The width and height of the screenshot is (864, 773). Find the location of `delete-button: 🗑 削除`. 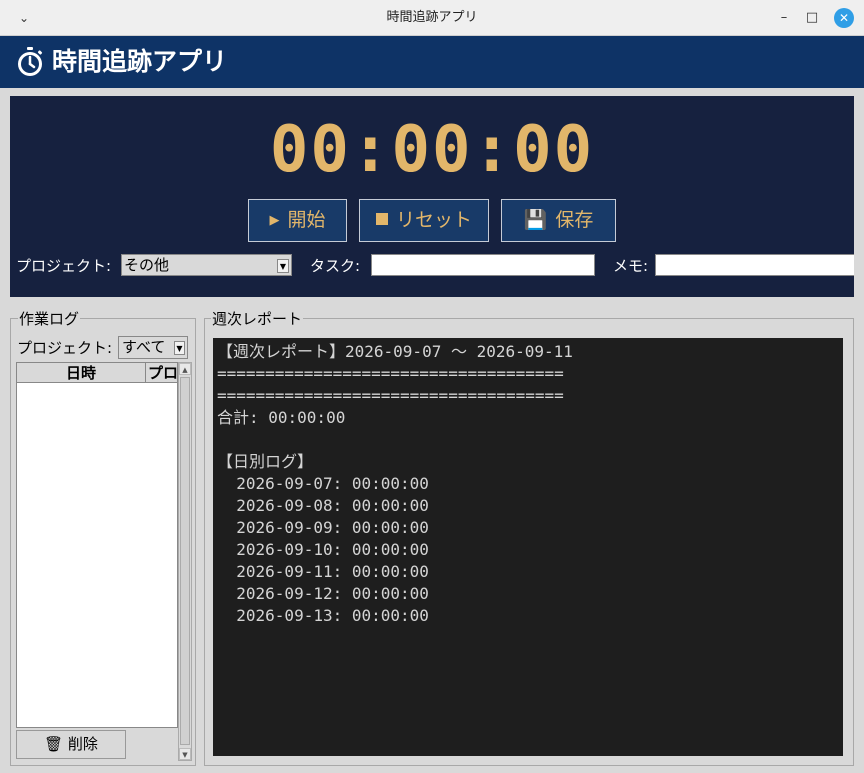

delete-button: 🗑 削除 is located at coordinates (71, 744).